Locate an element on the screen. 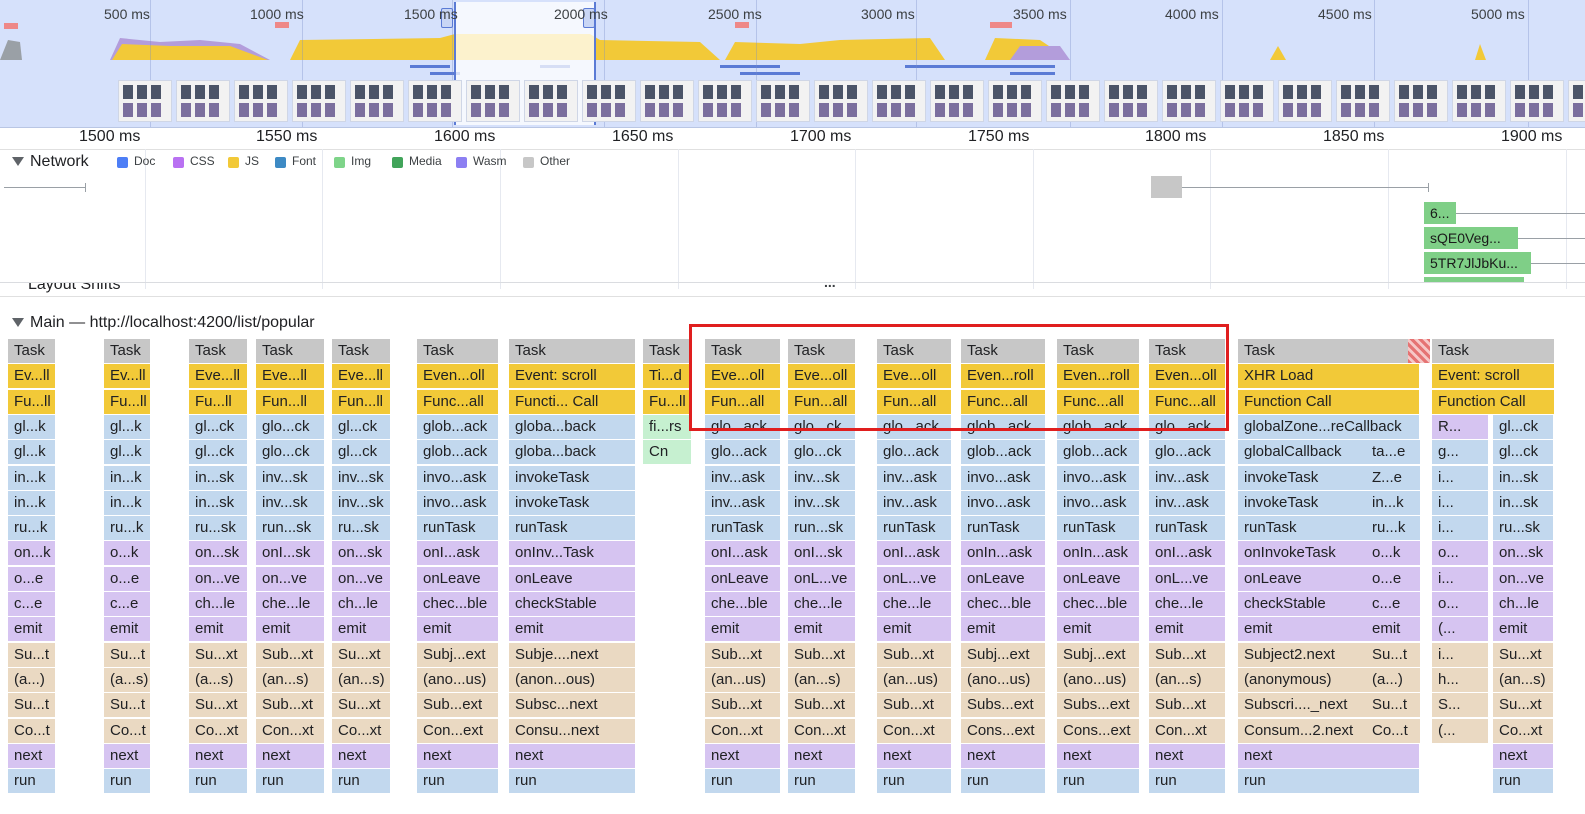 This screenshot has width=1585, height=814. flame-frame: Cn is located at coordinates (668, 452).